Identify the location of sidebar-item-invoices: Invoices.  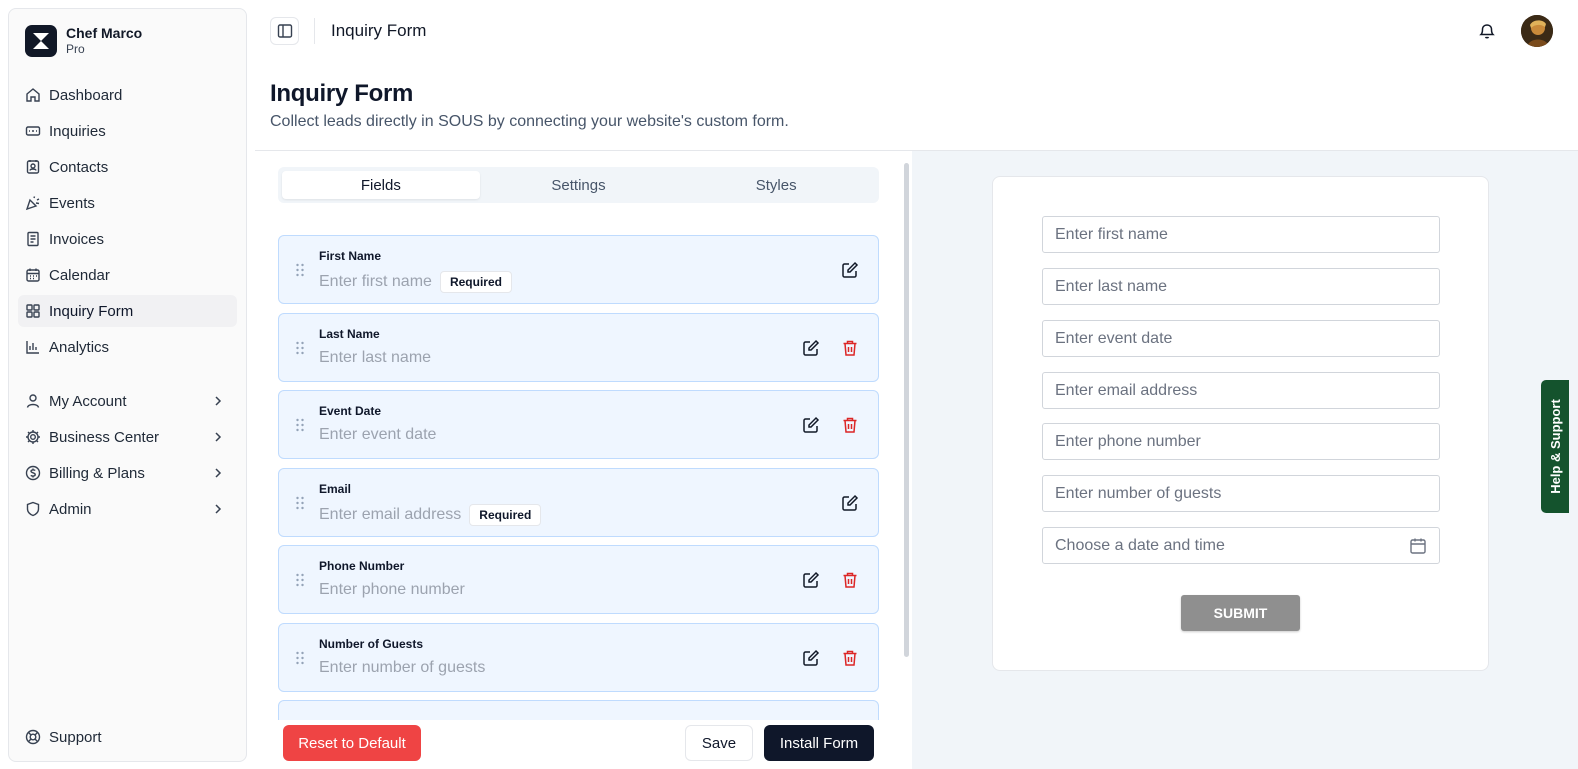
(127, 239).